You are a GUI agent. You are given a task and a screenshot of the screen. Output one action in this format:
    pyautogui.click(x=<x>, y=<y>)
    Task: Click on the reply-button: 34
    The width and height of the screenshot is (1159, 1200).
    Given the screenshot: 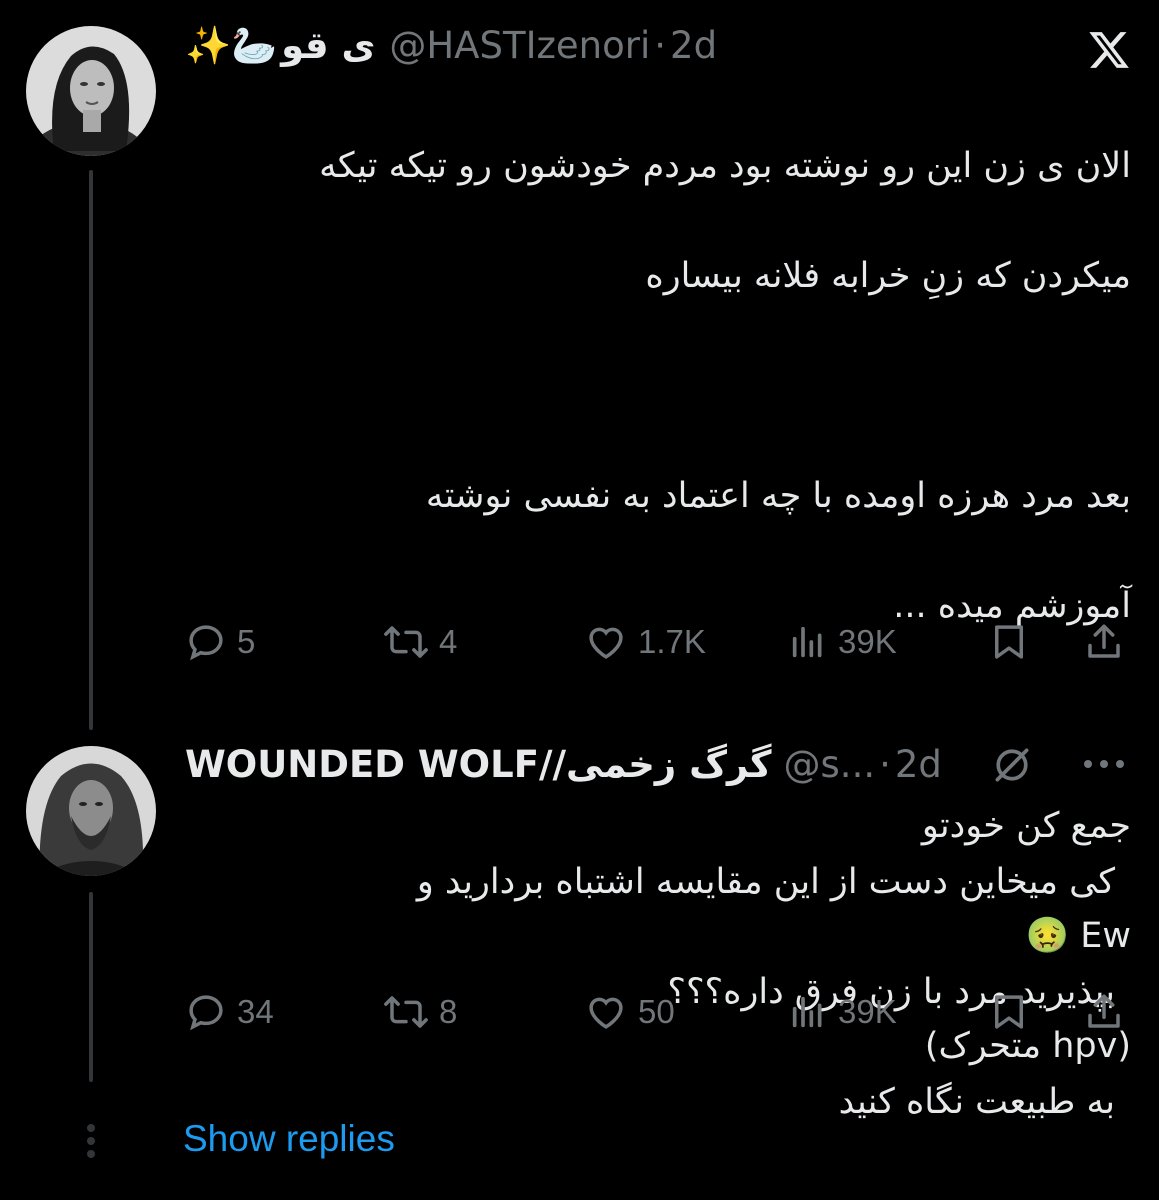 What is the action you would take?
    pyautogui.click(x=229, y=1012)
    